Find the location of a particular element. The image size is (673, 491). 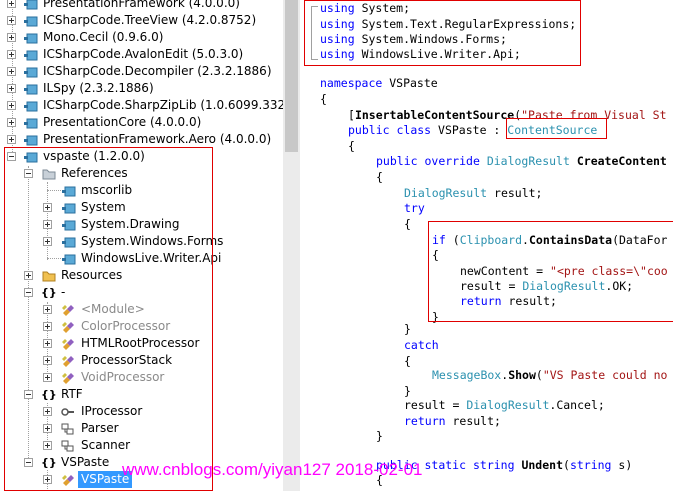

tree-scrollbar is located at coordinates (291, 245).